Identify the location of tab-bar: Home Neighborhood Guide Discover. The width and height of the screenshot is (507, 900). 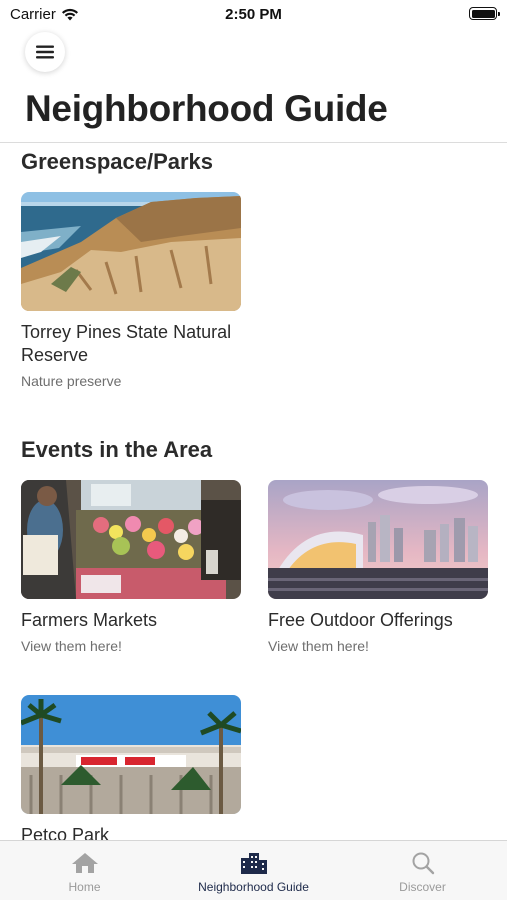
(253, 870).